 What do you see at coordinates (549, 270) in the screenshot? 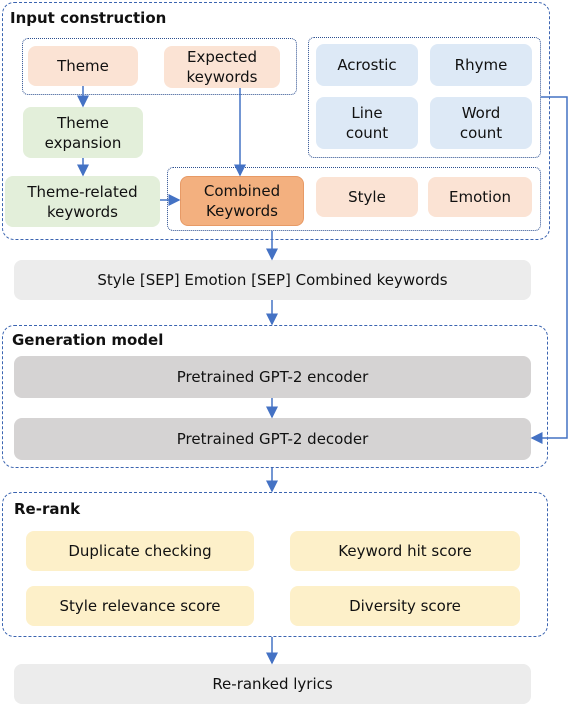
I see `arrow-constraints-to-decoder` at bounding box center [549, 270].